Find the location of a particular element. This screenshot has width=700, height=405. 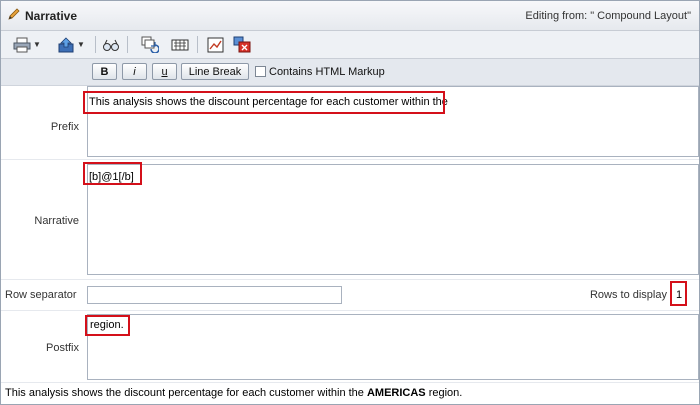

italic-button: i is located at coordinates (134, 71).